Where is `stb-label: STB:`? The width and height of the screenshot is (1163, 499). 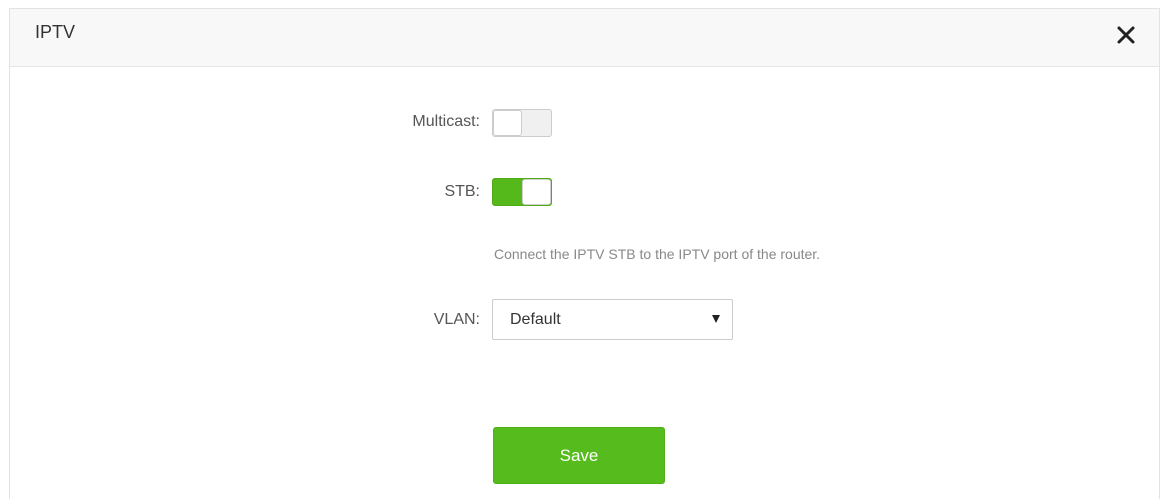 stb-label: STB: is located at coordinates (462, 191).